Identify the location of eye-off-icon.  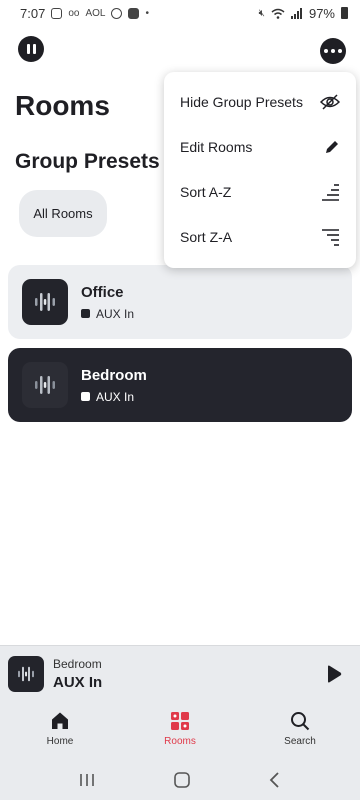
(330, 101).